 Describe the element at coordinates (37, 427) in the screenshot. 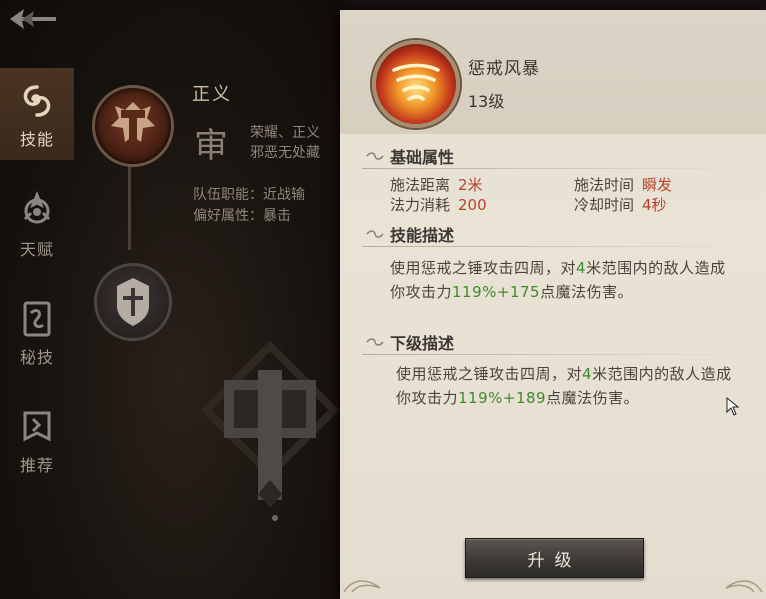

I see `banner-icon` at that location.